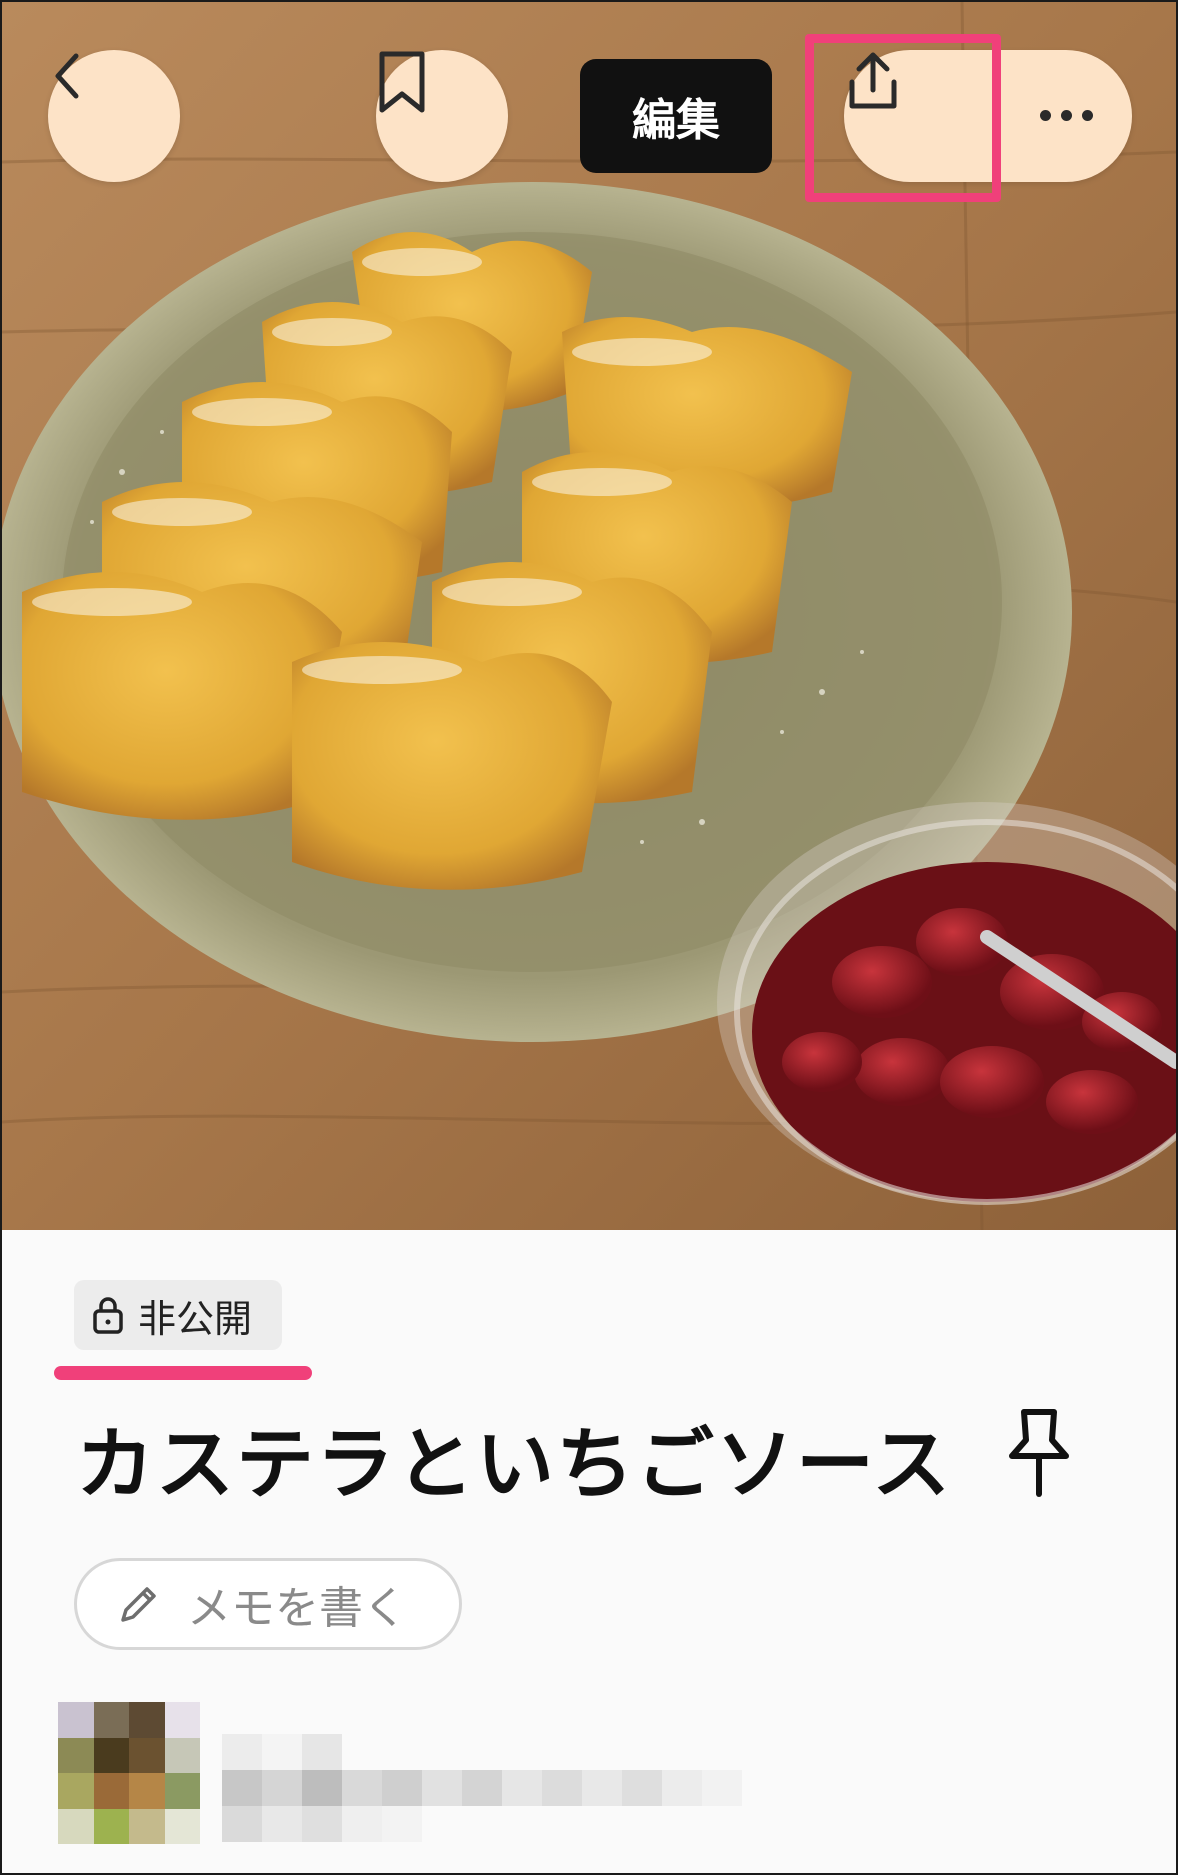  What do you see at coordinates (108, 1315) in the screenshot?
I see `lock-icon` at bounding box center [108, 1315].